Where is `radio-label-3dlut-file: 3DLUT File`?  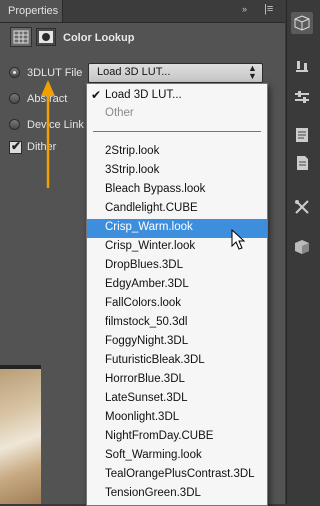
radio-label-3dlut-file: 3DLUT File is located at coordinates (55, 73).